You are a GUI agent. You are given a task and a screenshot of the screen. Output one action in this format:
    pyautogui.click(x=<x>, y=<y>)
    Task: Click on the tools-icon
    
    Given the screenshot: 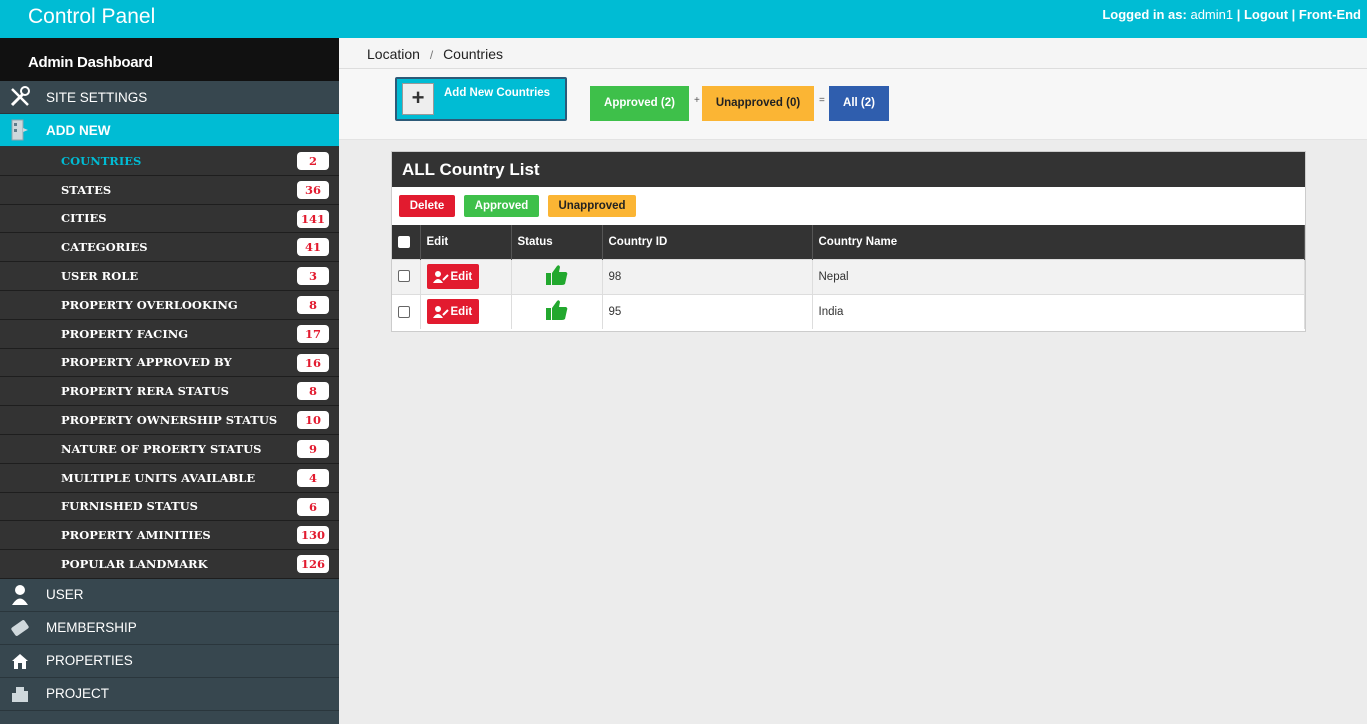 What is the action you would take?
    pyautogui.click(x=20, y=97)
    